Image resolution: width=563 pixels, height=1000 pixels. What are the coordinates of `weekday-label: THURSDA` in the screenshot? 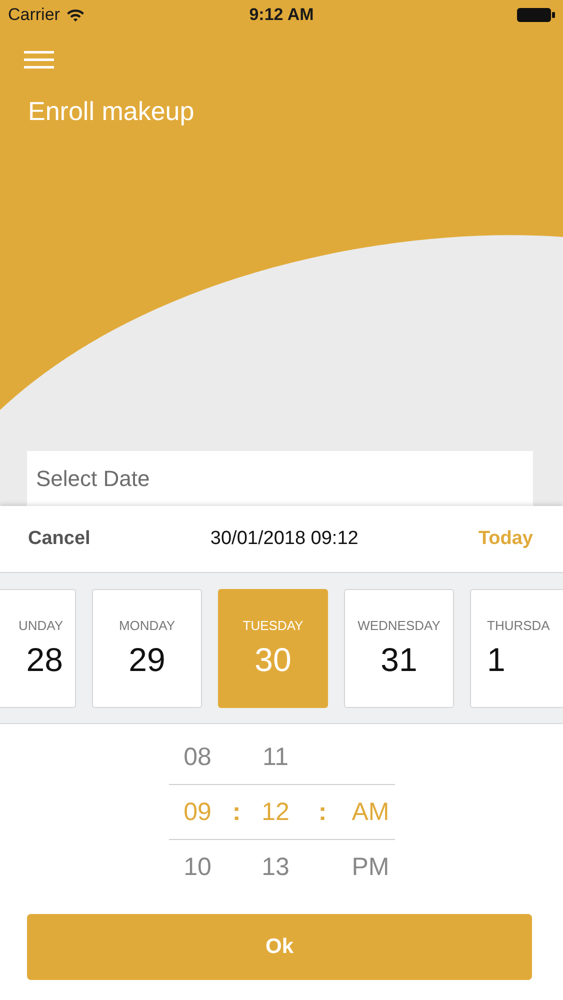 It's located at (518, 625).